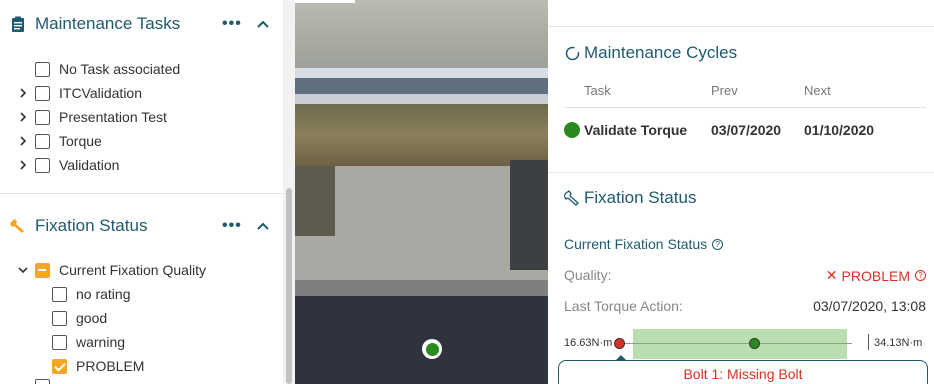  What do you see at coordinates (23, 270) in the screenshot?
I see `chevron-down-icon` at bounding box center [23, 270].